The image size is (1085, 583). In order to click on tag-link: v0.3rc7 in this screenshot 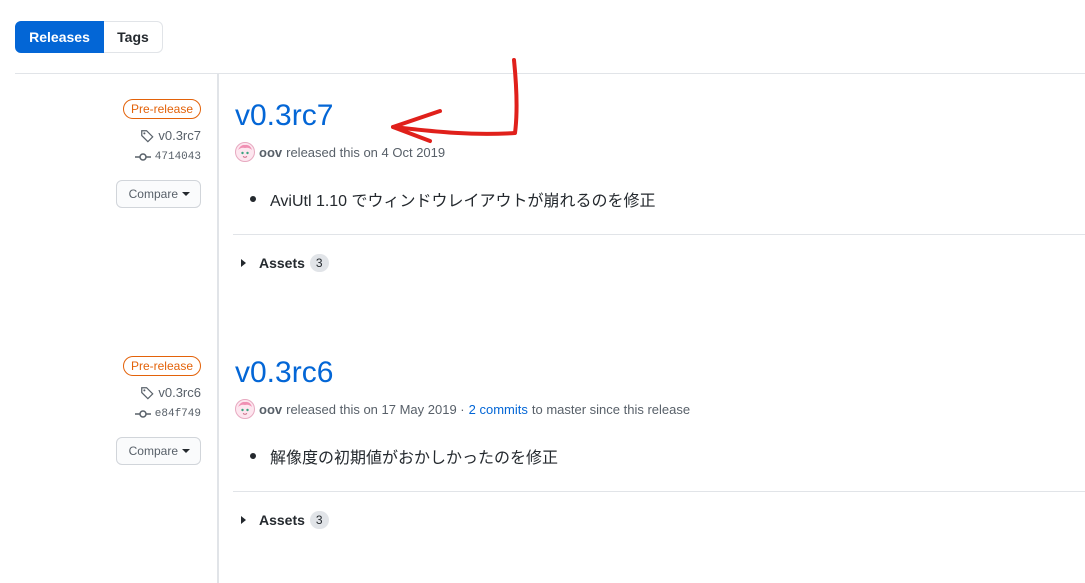, I will do `click(170, 135)`.